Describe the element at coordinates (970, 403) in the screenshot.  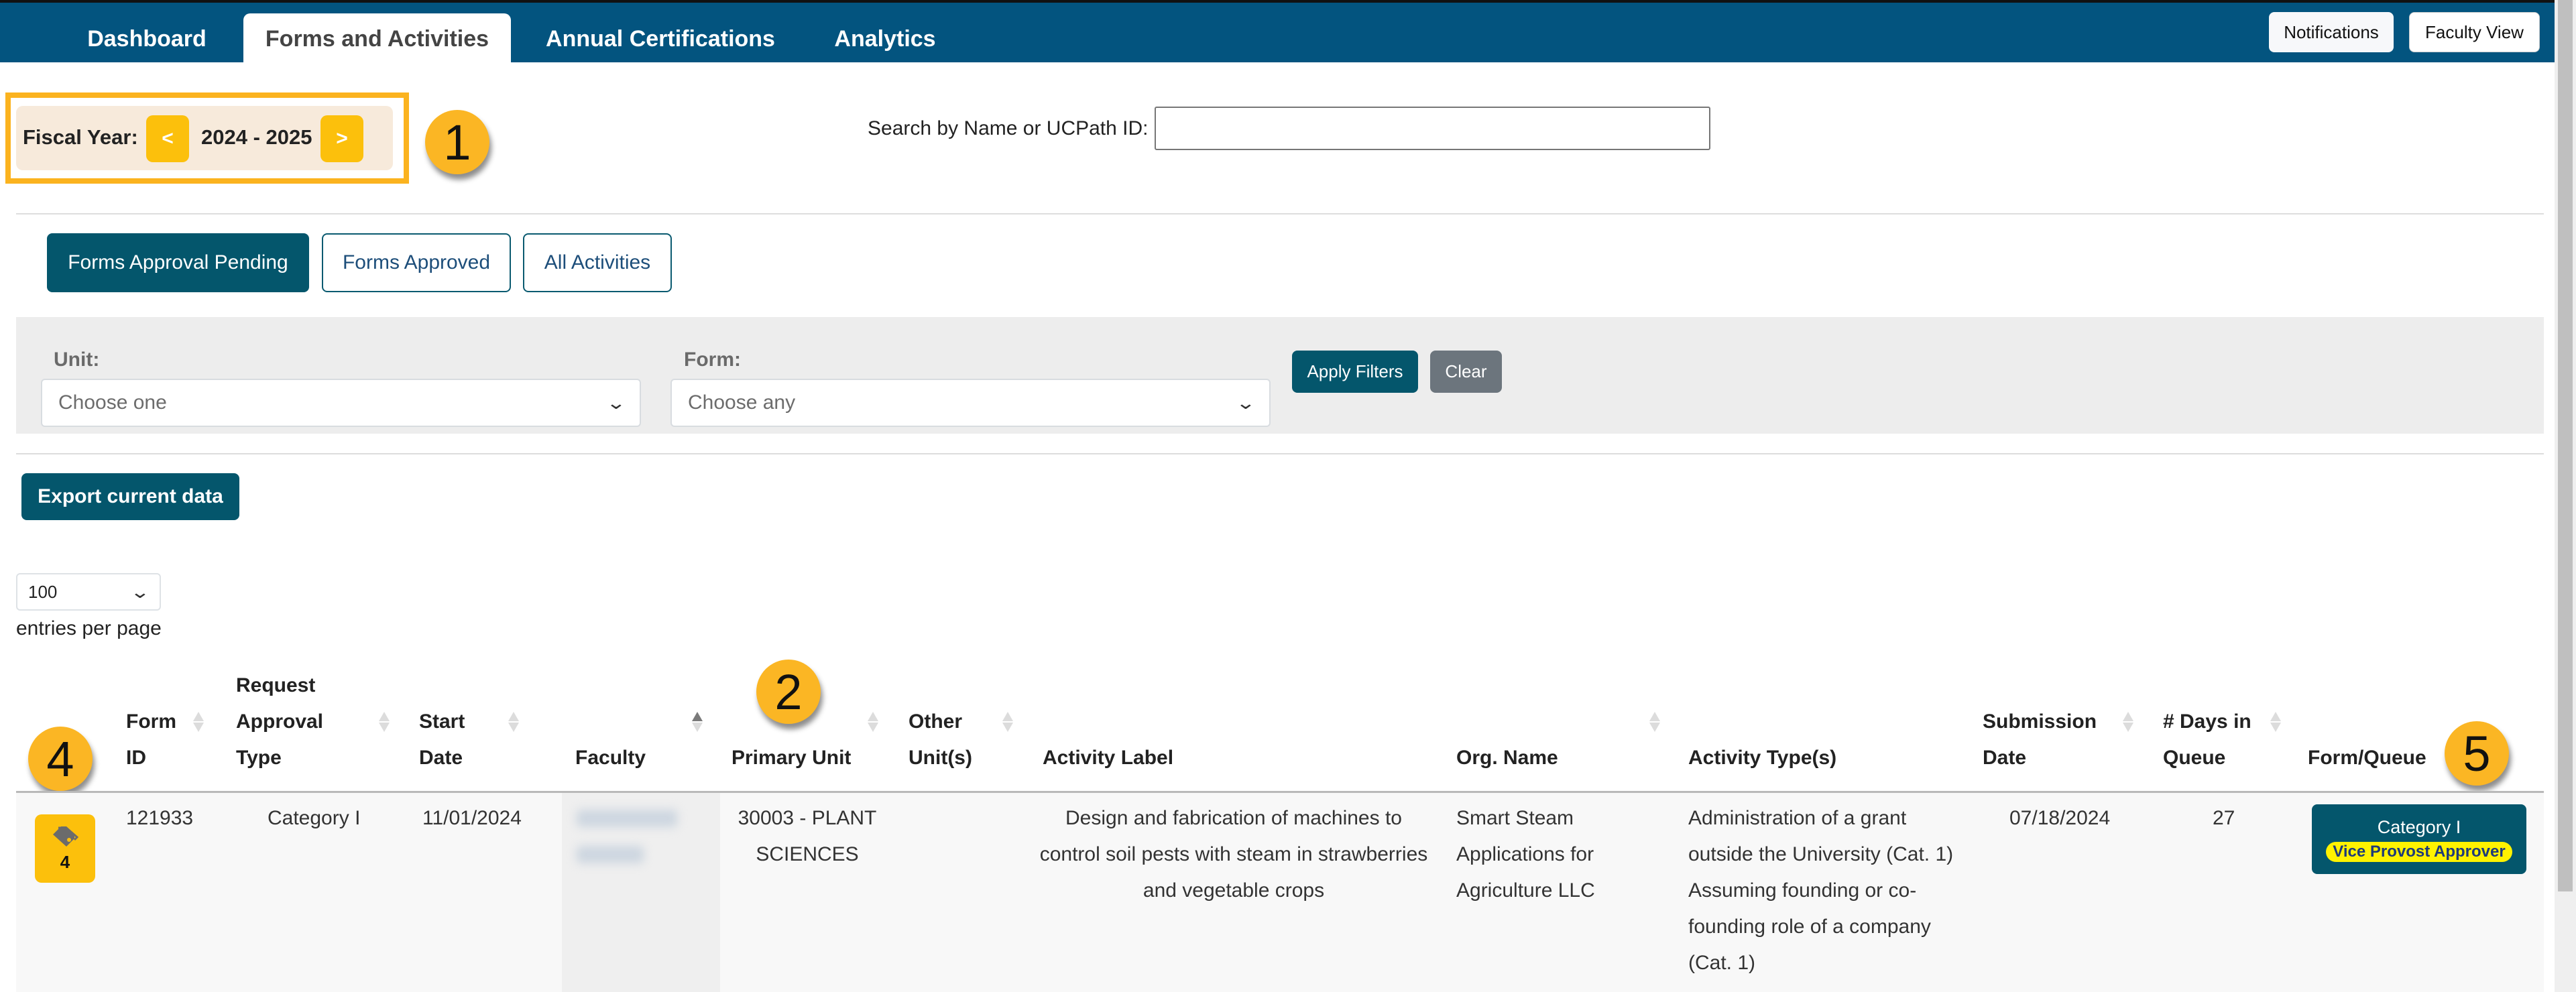
I see `form-filter-select: Choose any ⌄` at that location.